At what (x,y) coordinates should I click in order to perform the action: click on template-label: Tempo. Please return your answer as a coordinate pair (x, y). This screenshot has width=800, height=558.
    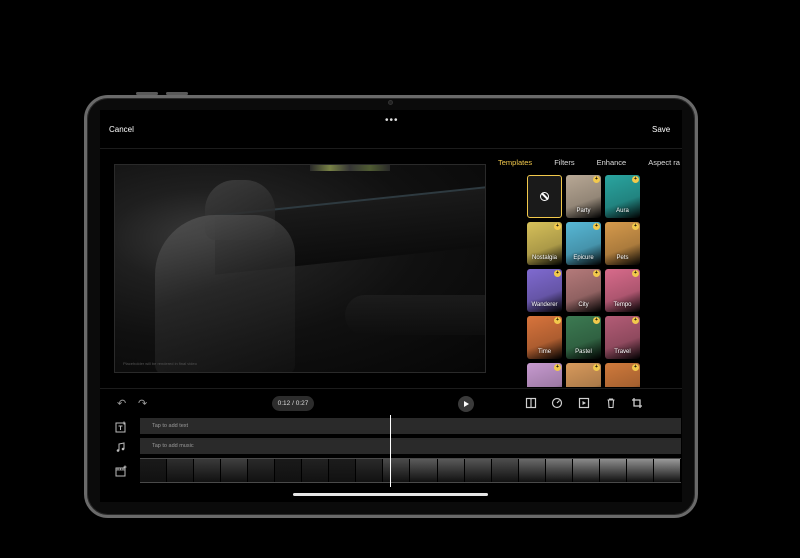
    Looking at the image, I should click on (622, 305).